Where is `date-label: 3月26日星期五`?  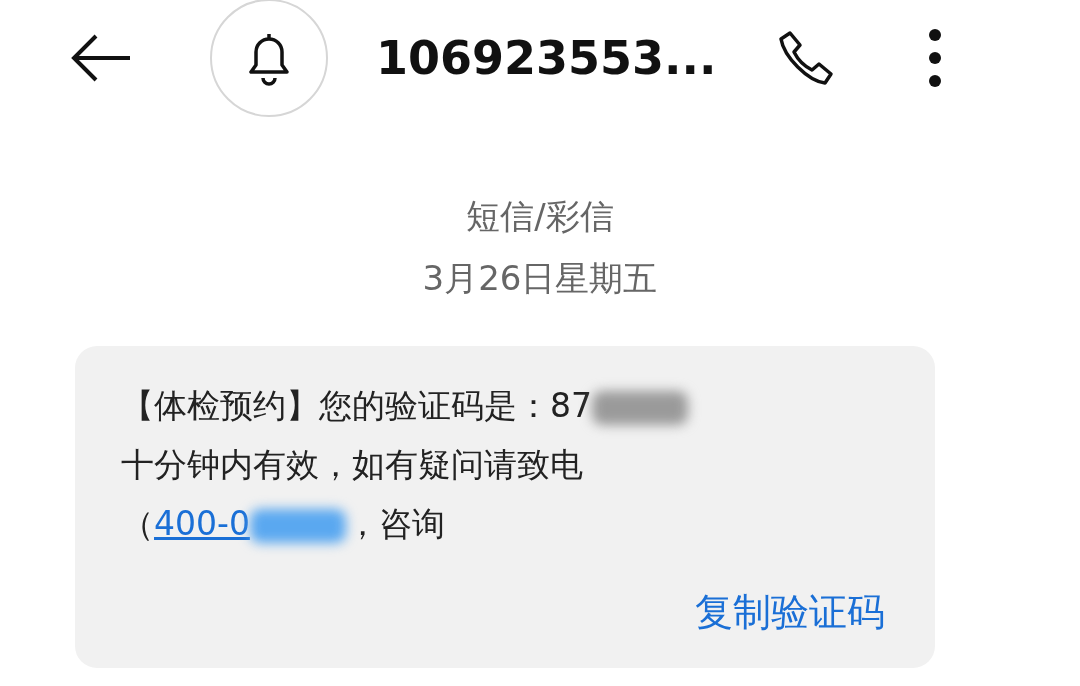 date-label: 3月26日星期五 is located at coordinates (540, 278).